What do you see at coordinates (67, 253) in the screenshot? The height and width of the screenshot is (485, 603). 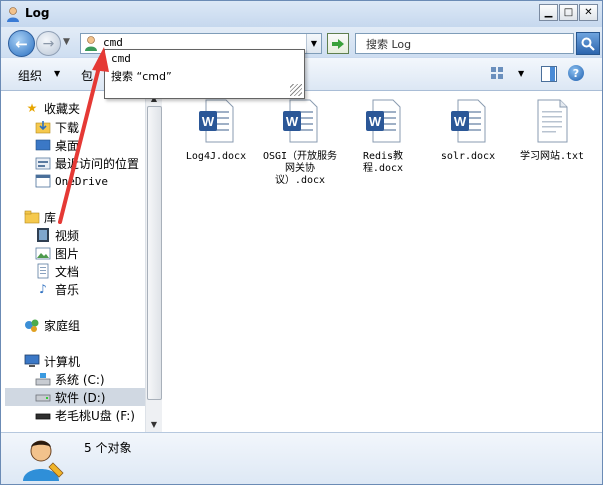 I see `nav-item-label: 图片` at bounding box center [67, 253].